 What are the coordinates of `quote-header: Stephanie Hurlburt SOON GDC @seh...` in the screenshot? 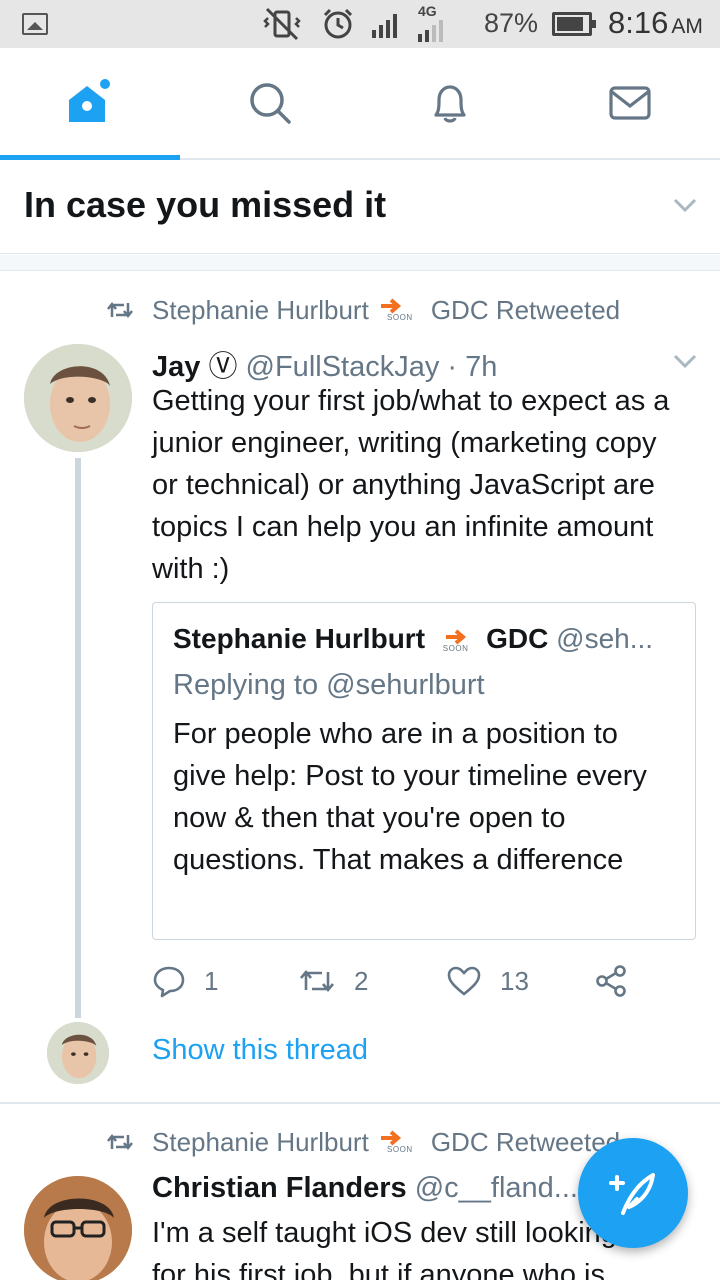 It's located at (428, 639).